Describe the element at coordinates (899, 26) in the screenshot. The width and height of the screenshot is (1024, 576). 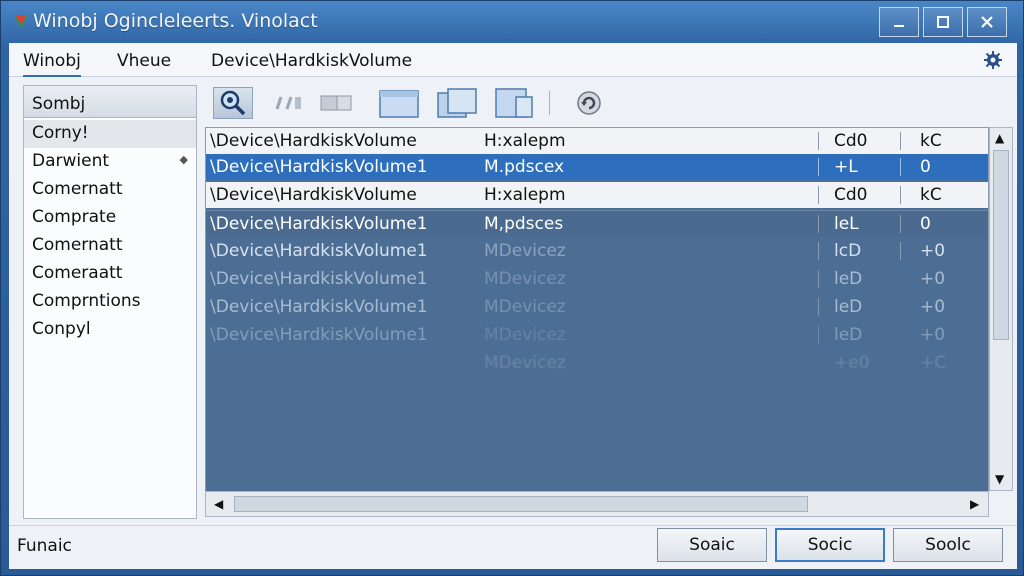
I see `minimize-icon` at that location.